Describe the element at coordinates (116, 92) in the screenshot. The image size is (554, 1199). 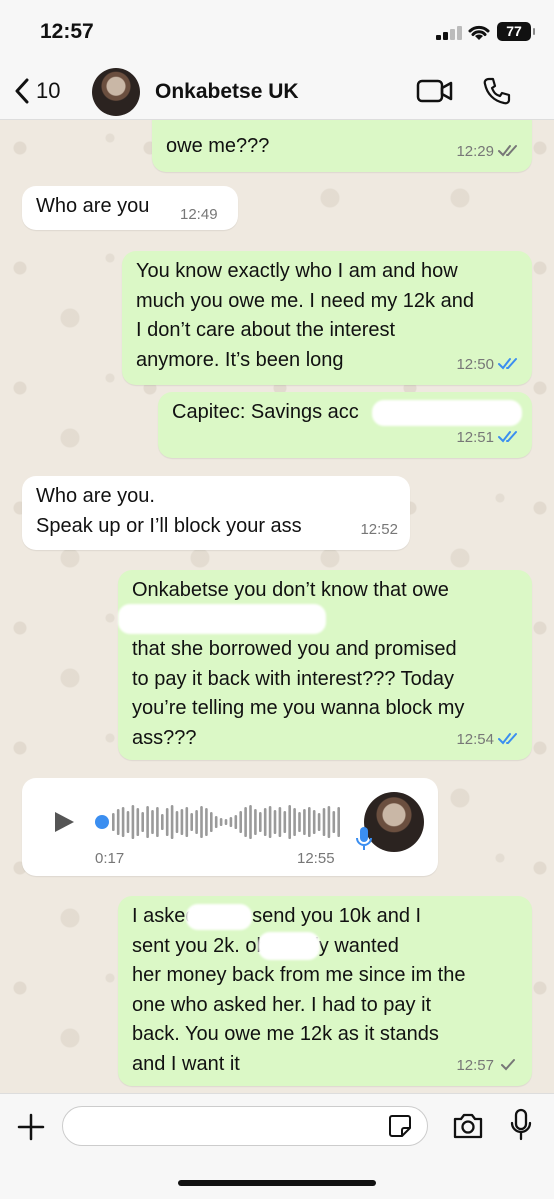
I see `contact-avatar` at that location.